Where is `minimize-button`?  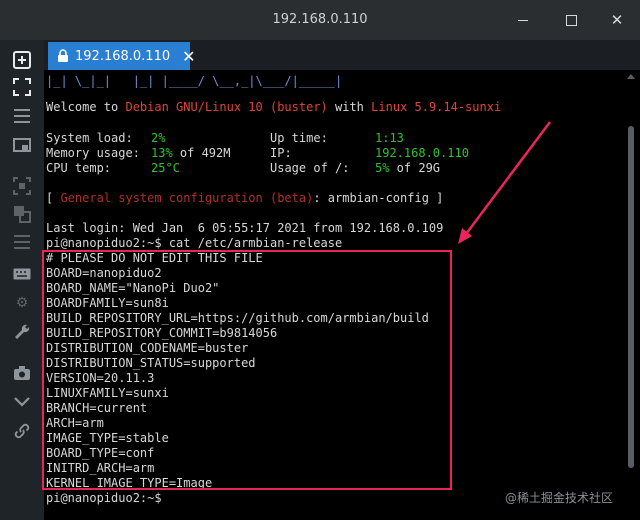 minimize-button is located at coordinates (523, 20).